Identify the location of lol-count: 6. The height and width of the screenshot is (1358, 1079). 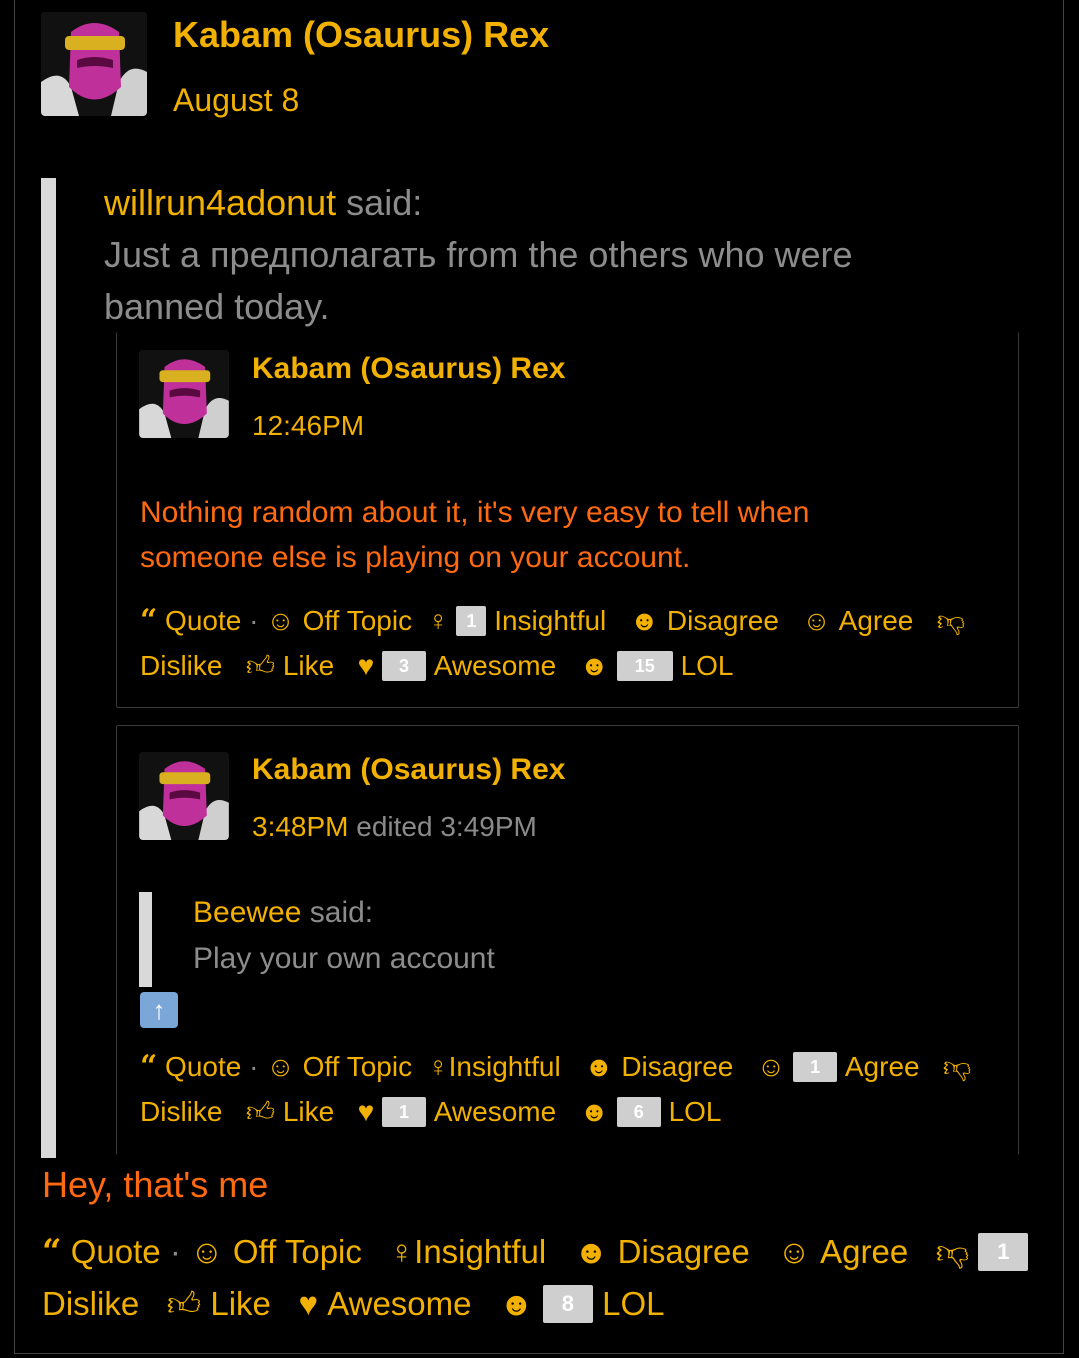
(638, 1111).